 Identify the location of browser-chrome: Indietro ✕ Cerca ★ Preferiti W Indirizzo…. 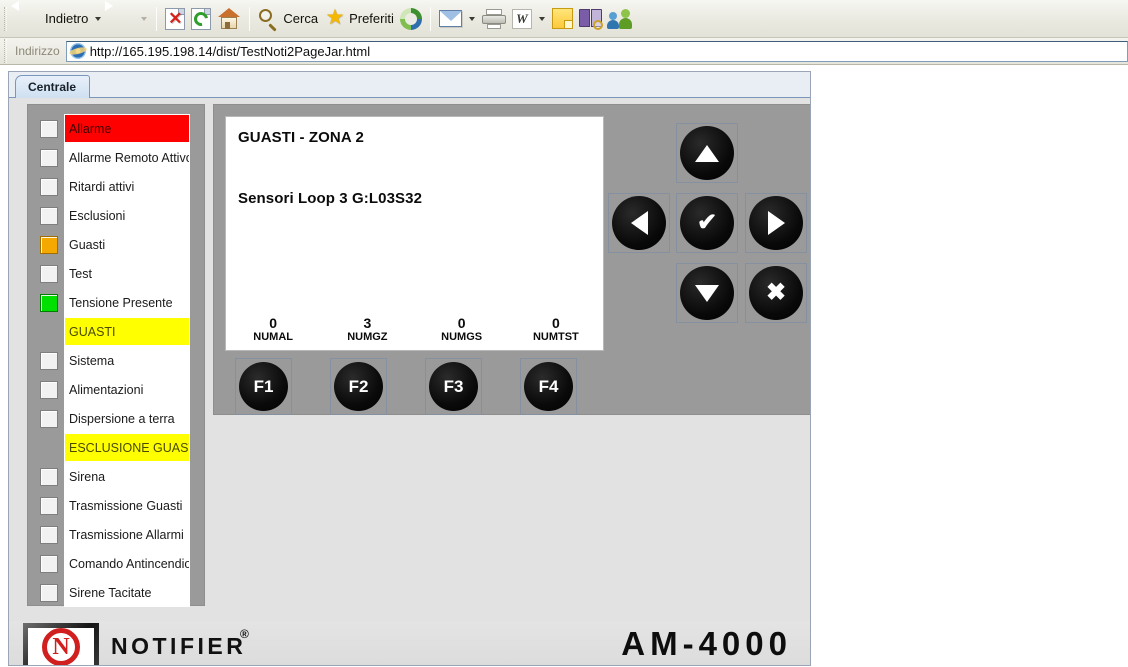
(564, 32).